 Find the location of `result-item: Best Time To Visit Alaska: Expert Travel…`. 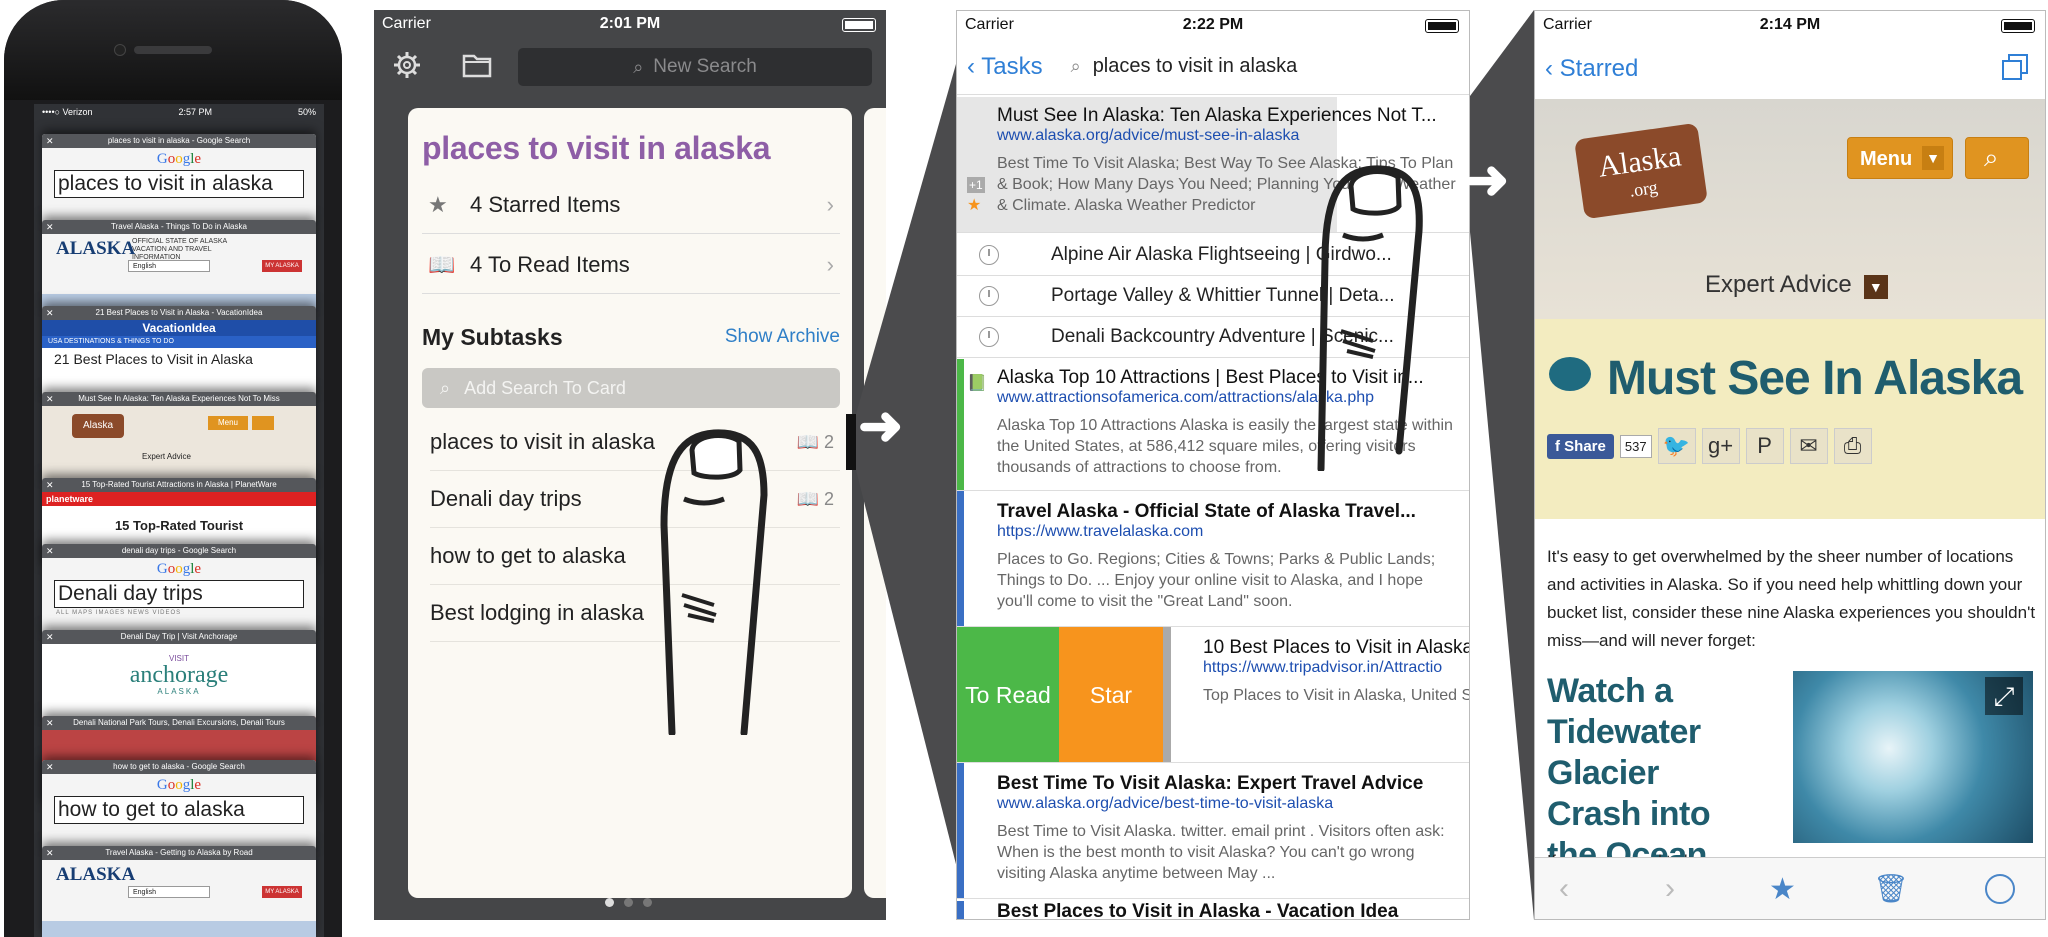

result-item: Best Time To Visit Alaska: Expert Travel… is located at coordinates (1213, 831).